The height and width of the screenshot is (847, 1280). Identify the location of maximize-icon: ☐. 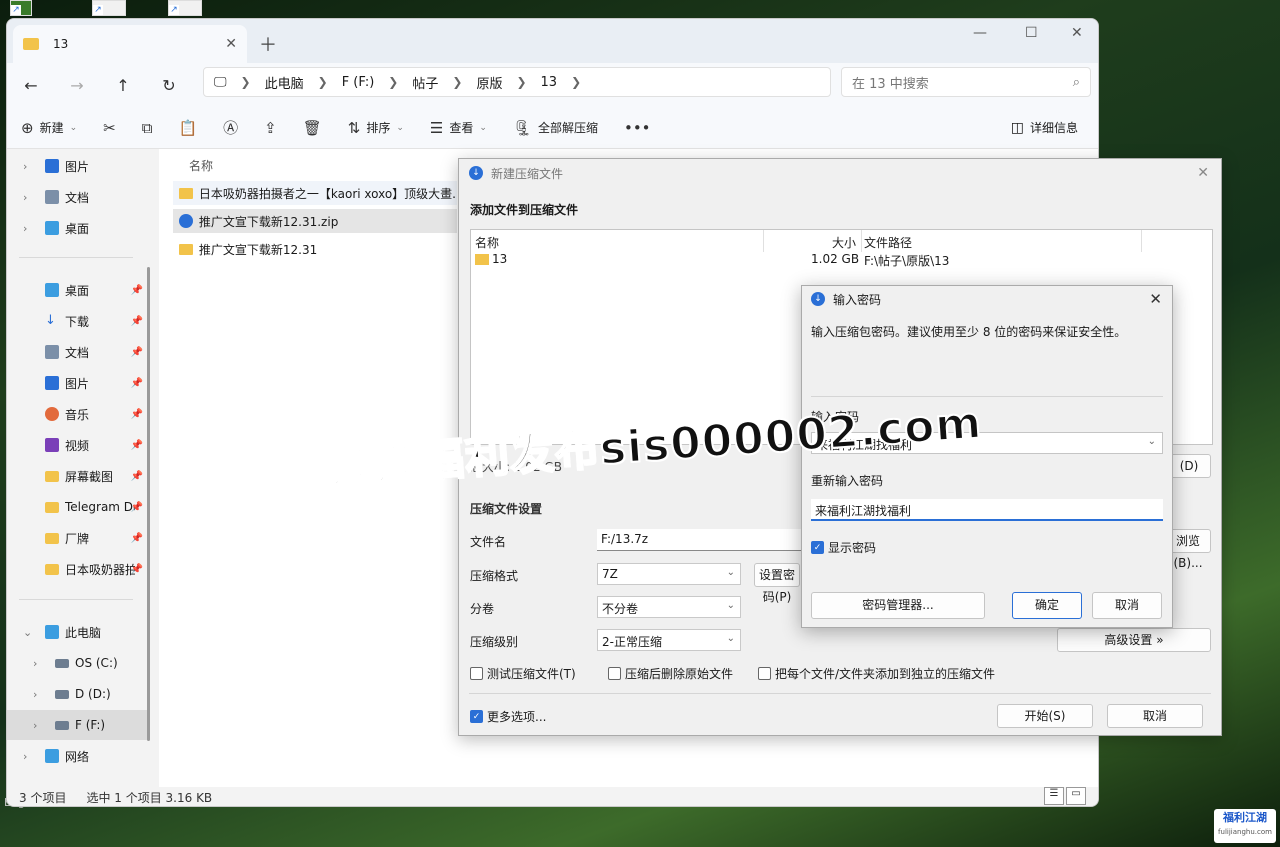
(1031, 33).